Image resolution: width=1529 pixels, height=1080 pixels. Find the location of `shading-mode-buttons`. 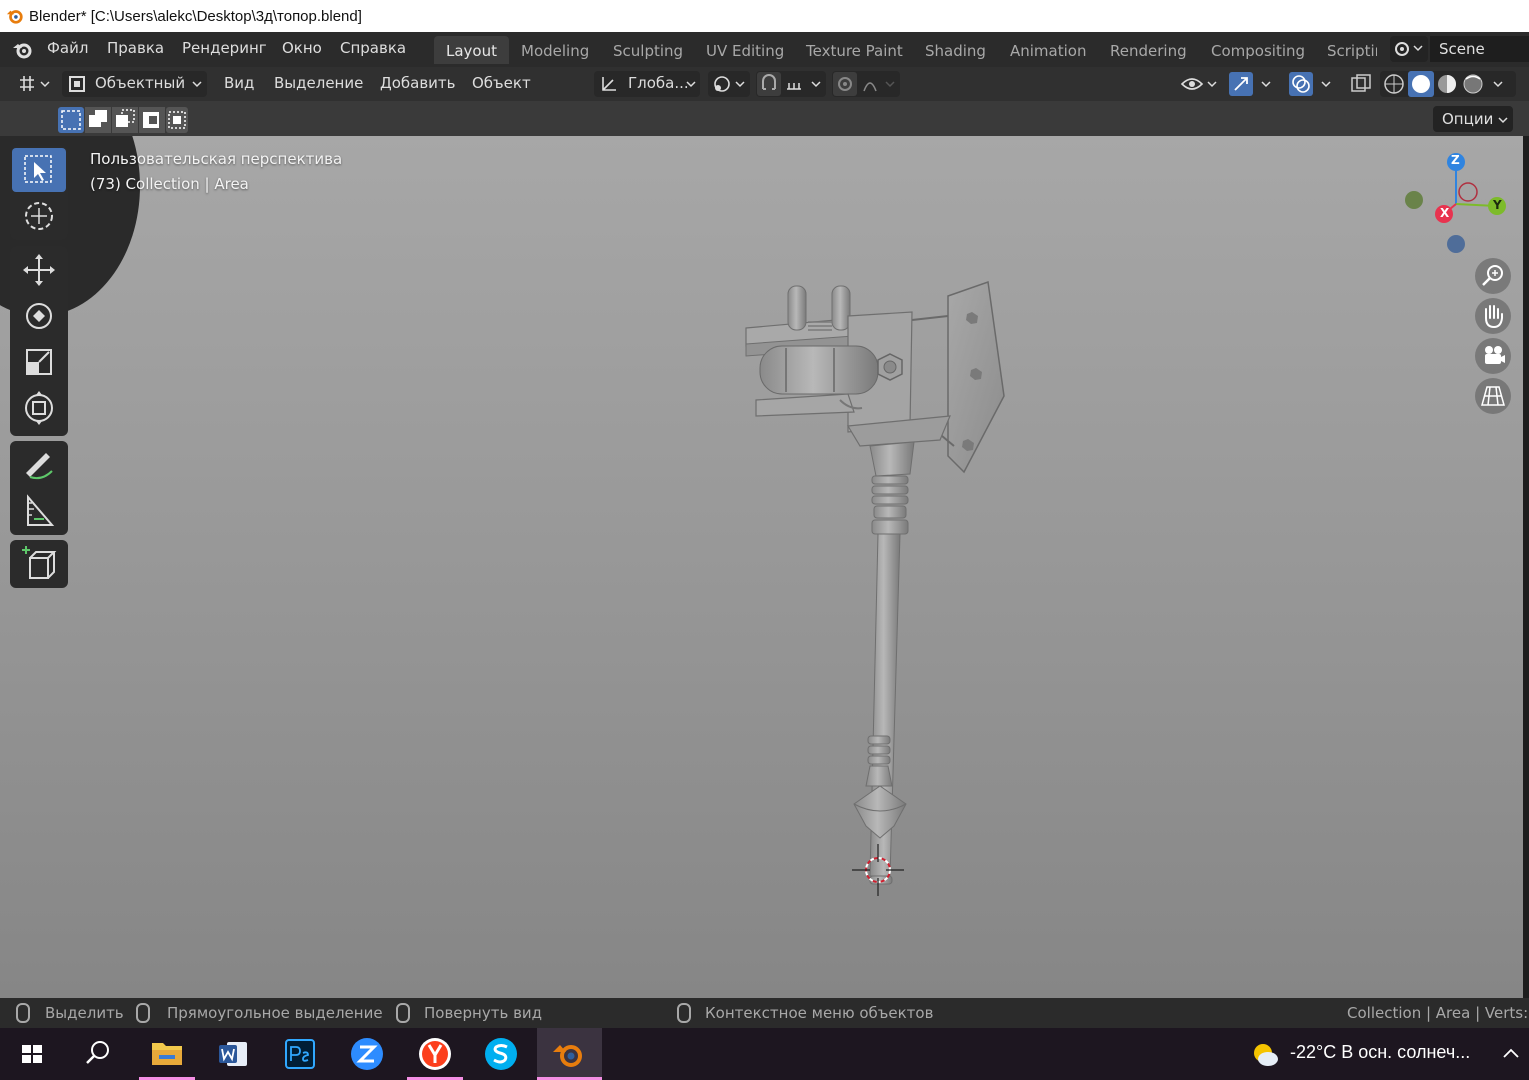

shading-mode-buttons is located at coordinates (1448, 84).